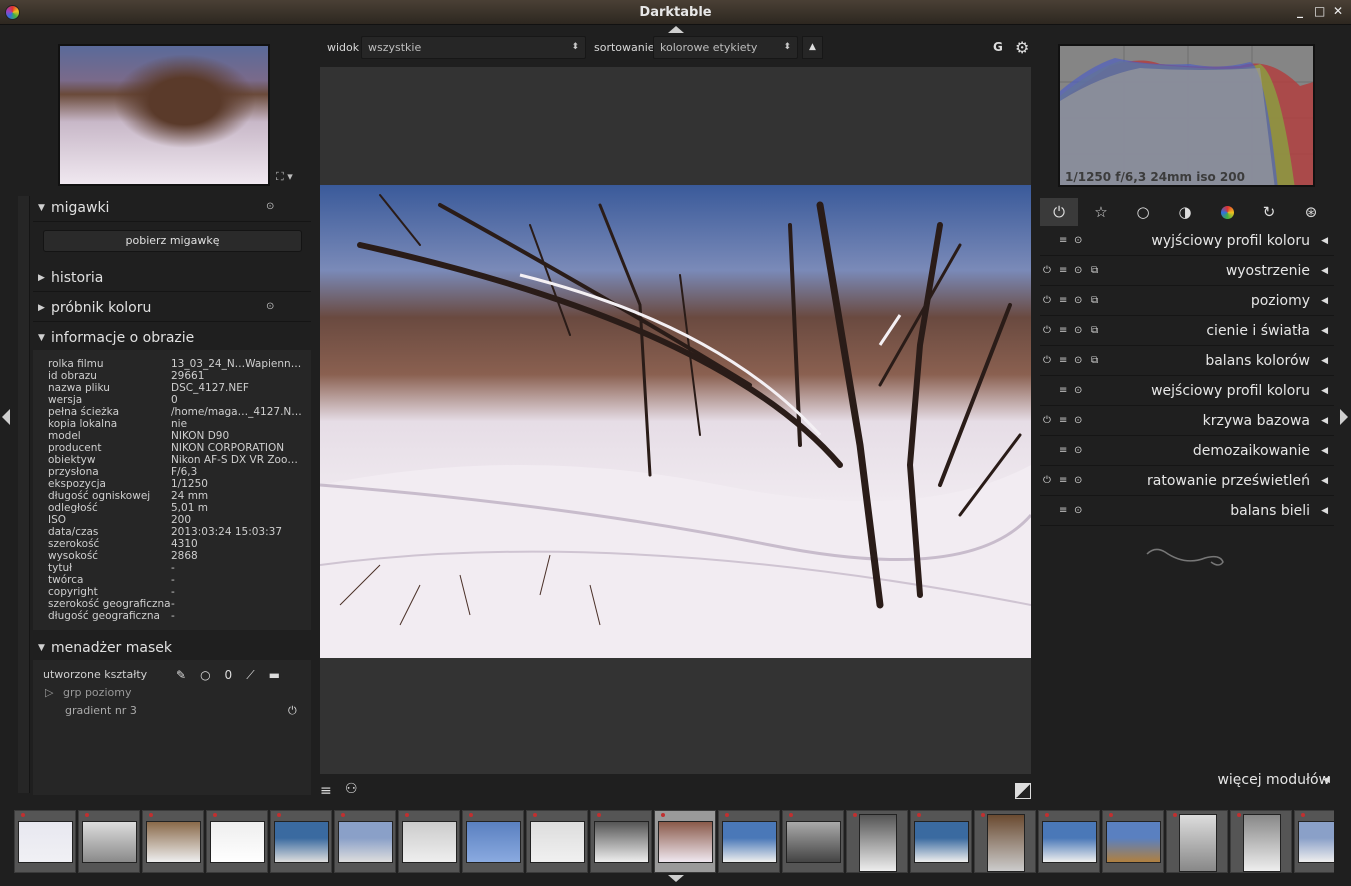 Image resolution: width=1351 pixels, height=886 pixels. I want to click on module-mask-manager: ▼ menadżer masek, so click(172, 649).